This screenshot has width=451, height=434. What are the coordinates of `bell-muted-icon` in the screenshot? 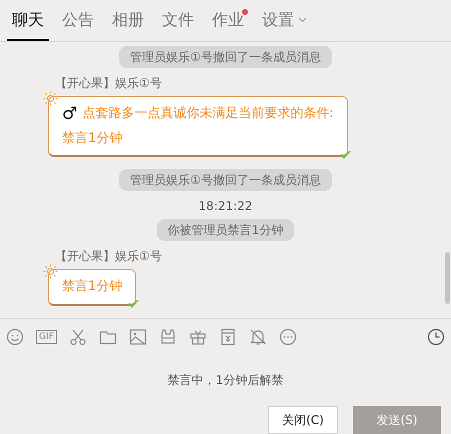 It's located at (257, 337).